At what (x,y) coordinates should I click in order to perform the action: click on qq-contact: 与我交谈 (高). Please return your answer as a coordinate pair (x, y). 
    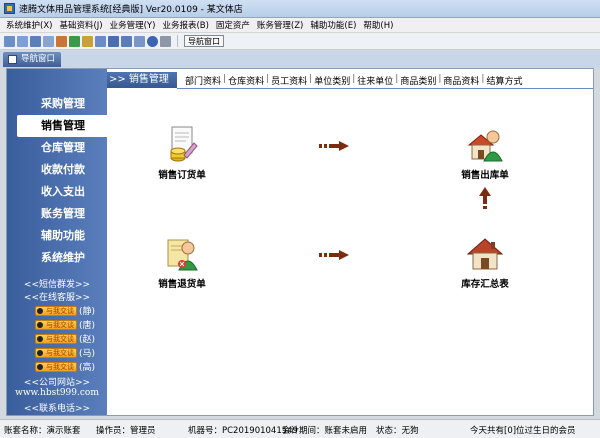
    Looking at the image, I should click on (65, 367).